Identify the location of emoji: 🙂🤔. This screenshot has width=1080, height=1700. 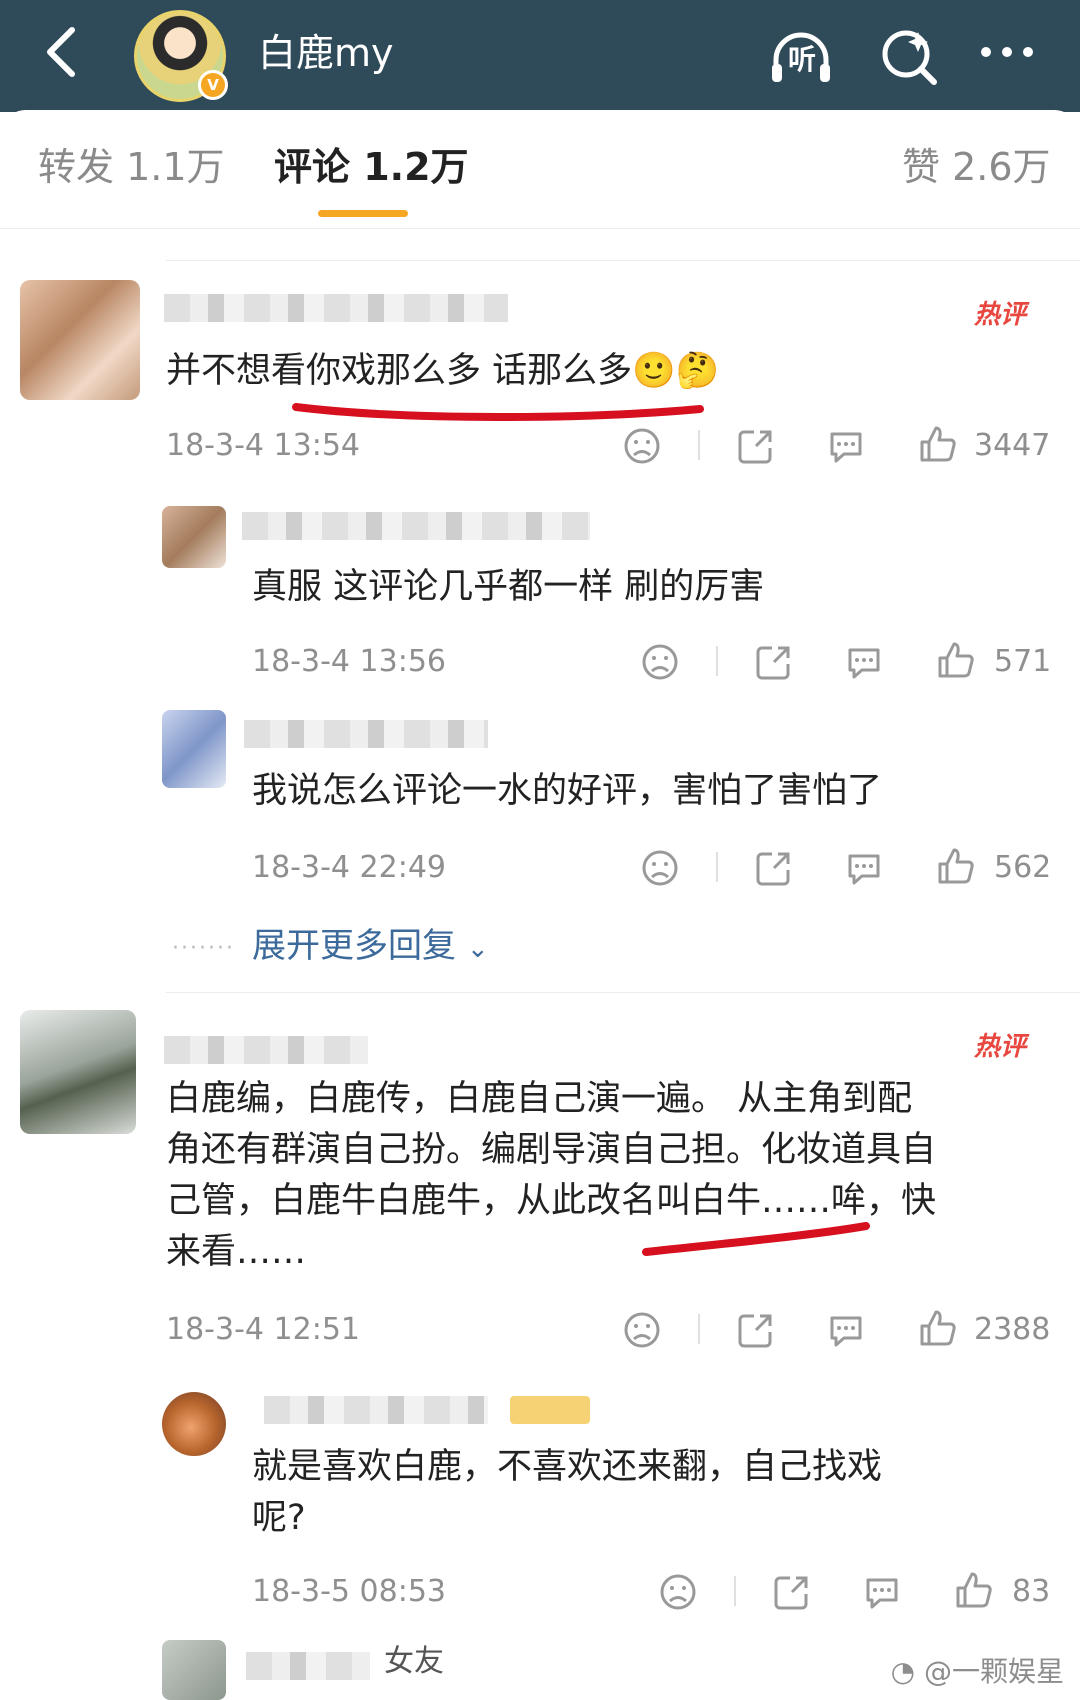
(676, 371).